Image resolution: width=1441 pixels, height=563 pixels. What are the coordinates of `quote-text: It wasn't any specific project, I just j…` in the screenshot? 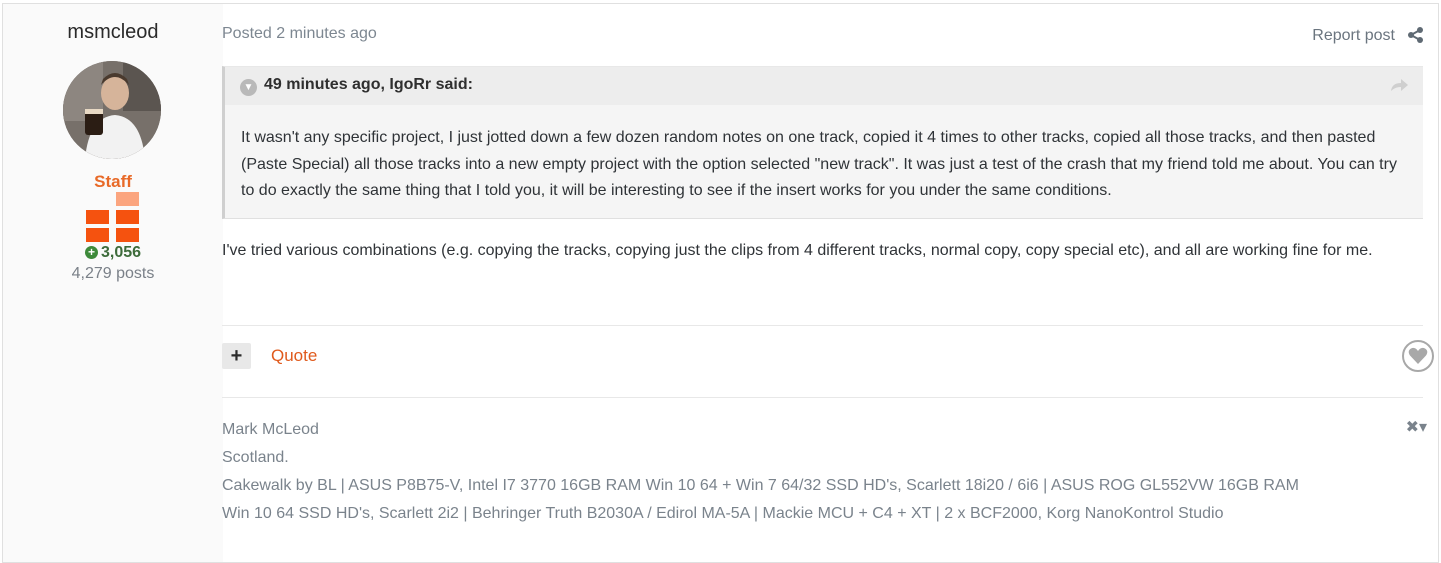 It's located at (819, 164).